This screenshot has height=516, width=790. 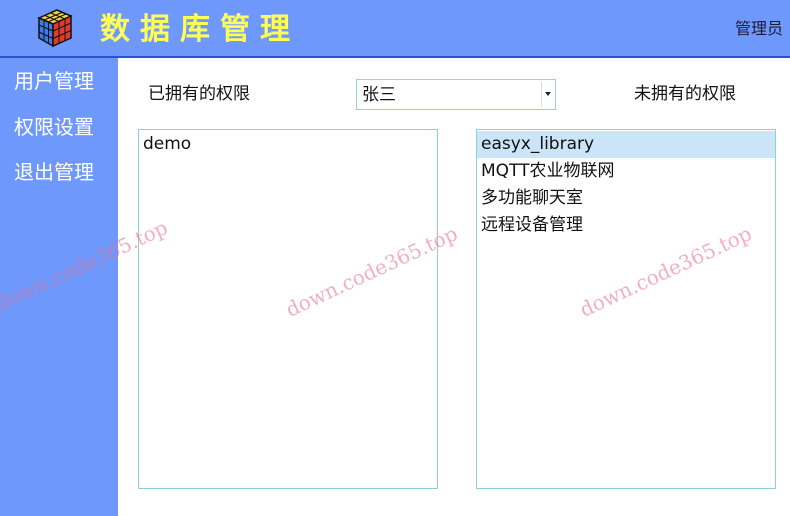 I want to click on list-item-unowned-selected: easyx_library, so click(x=626, y=144).